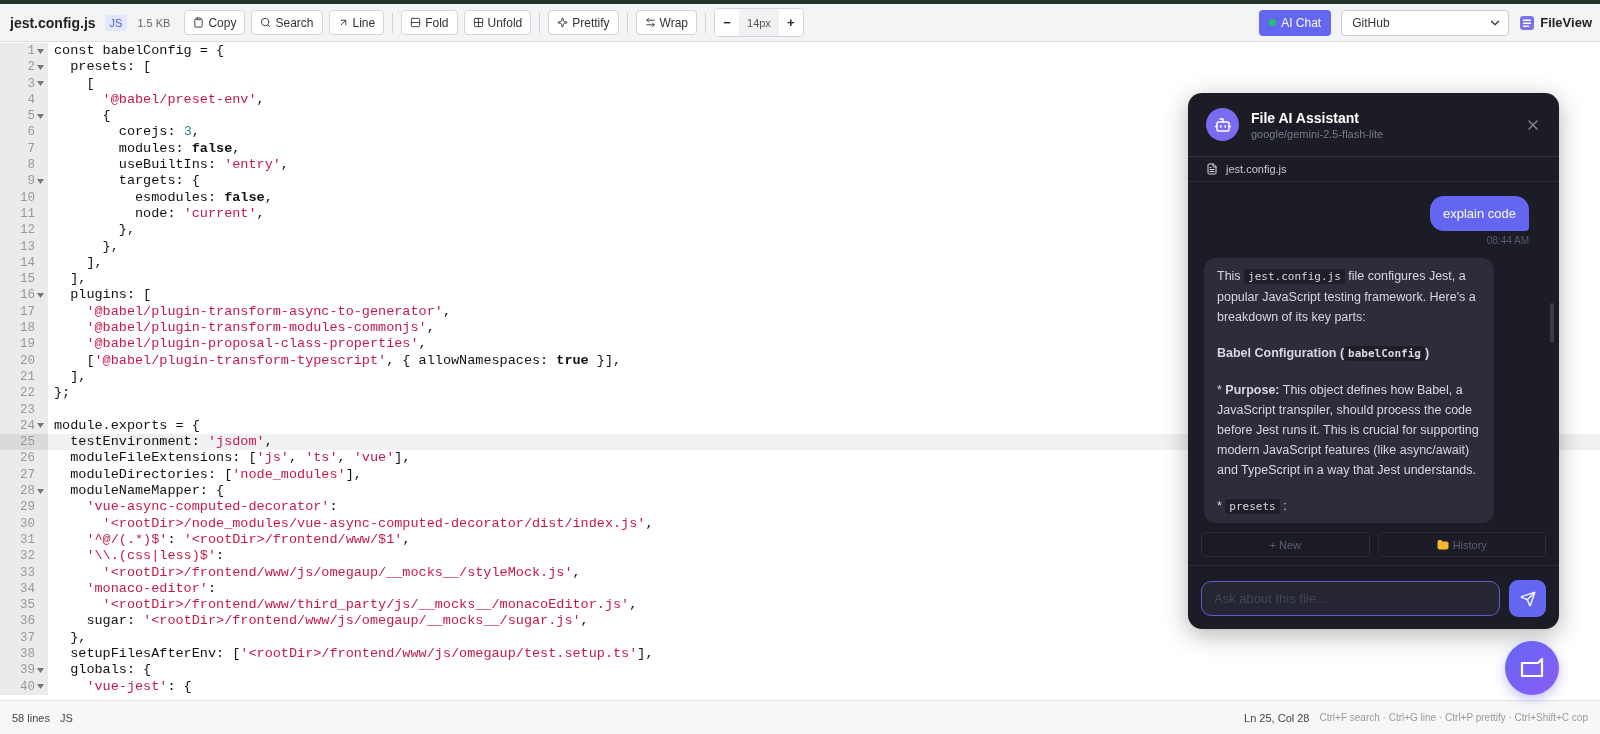 This screenshot has height=734, width=1600. What do you see at coordinates (151, 589) in the screenshot?
I see `code-line: 'monaco-editor':` at bounding box center [151, 589].